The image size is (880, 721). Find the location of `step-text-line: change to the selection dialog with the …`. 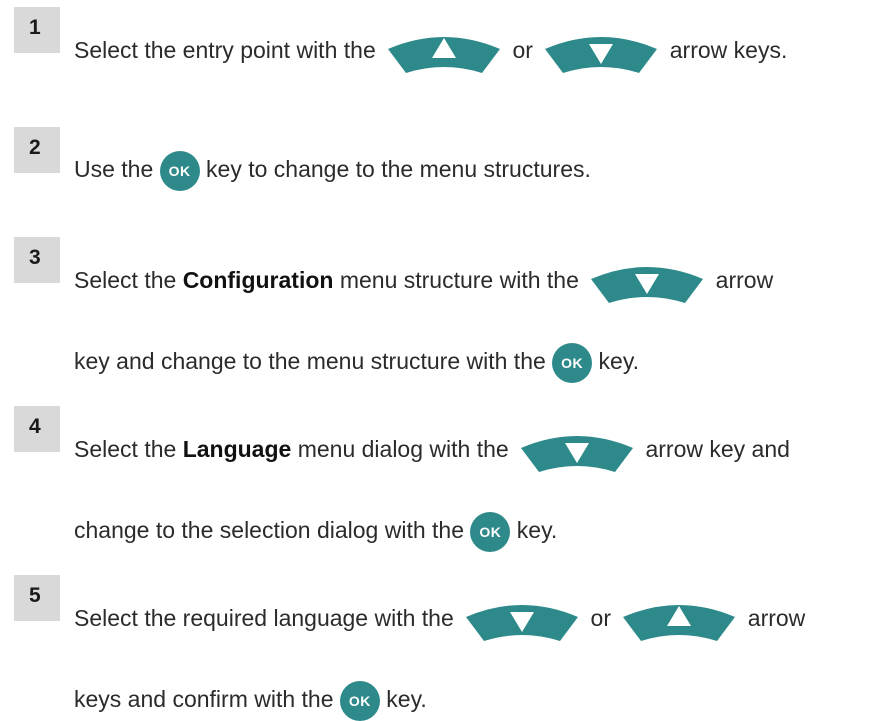

step-text-line: change to the selection dialog with the … is located at coordinates (316, 531).